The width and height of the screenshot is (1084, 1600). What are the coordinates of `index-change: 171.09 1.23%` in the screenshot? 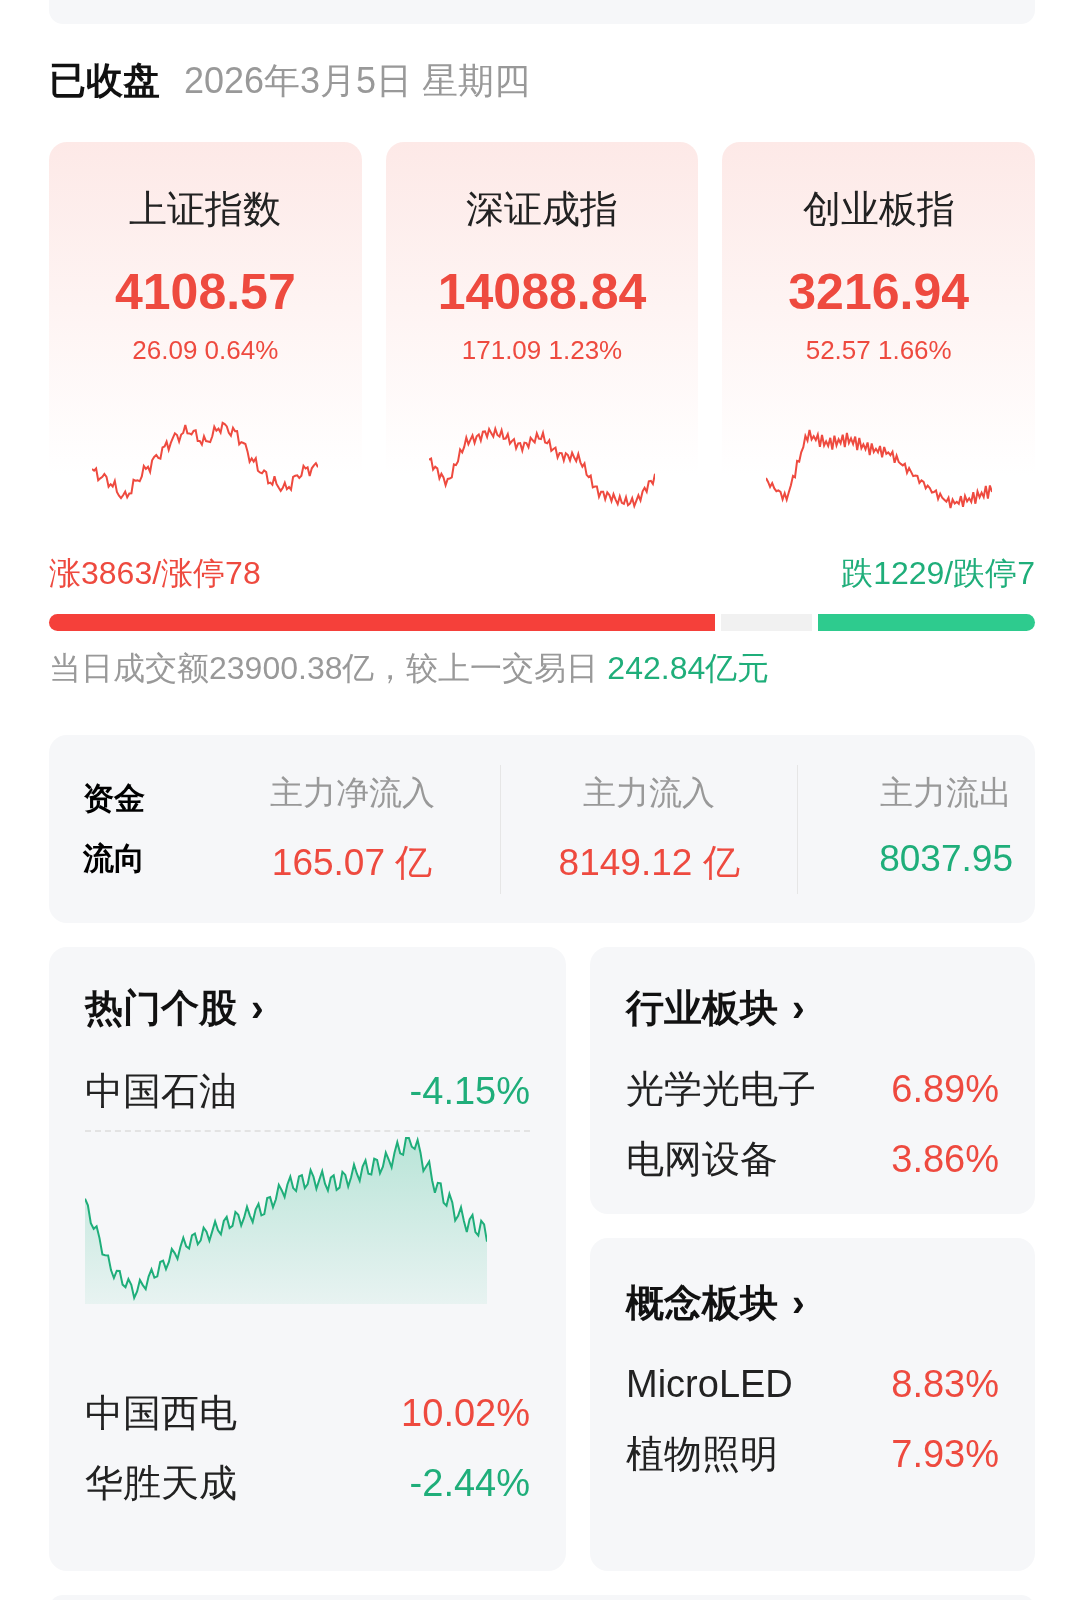 It's located at (542, 350).